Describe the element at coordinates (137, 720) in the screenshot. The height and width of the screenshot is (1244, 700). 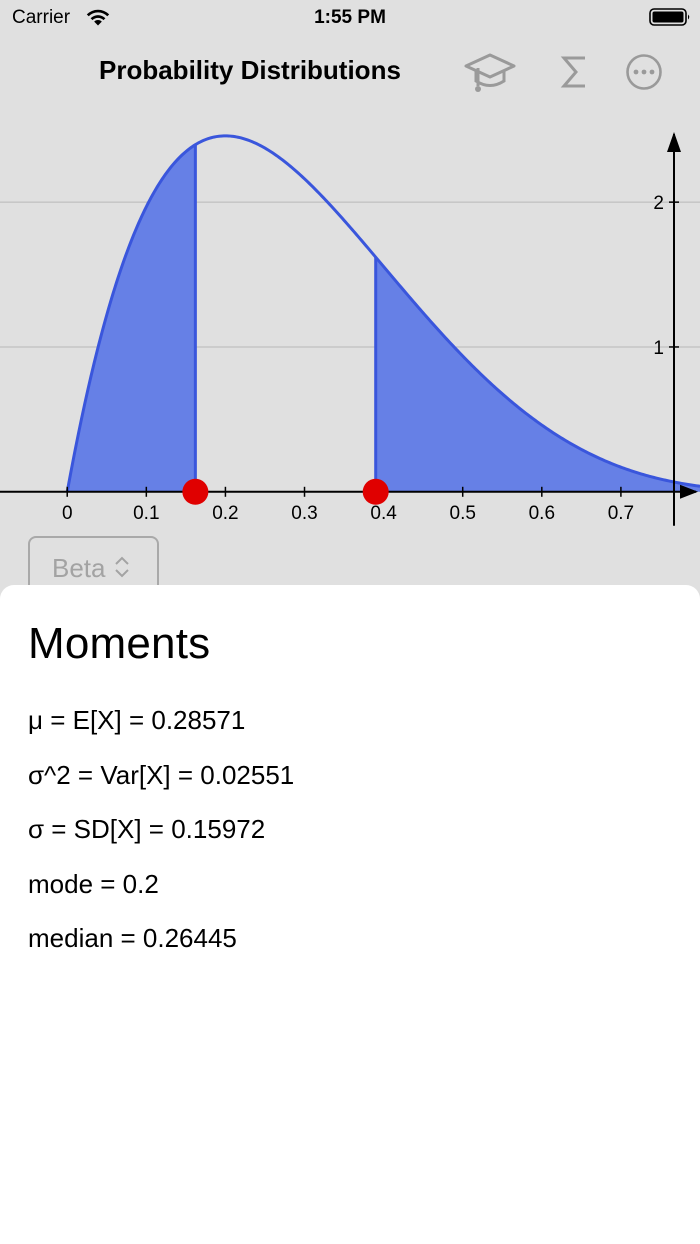
I see `moment-mean: μ = E[X] = 0.28571` at that location.